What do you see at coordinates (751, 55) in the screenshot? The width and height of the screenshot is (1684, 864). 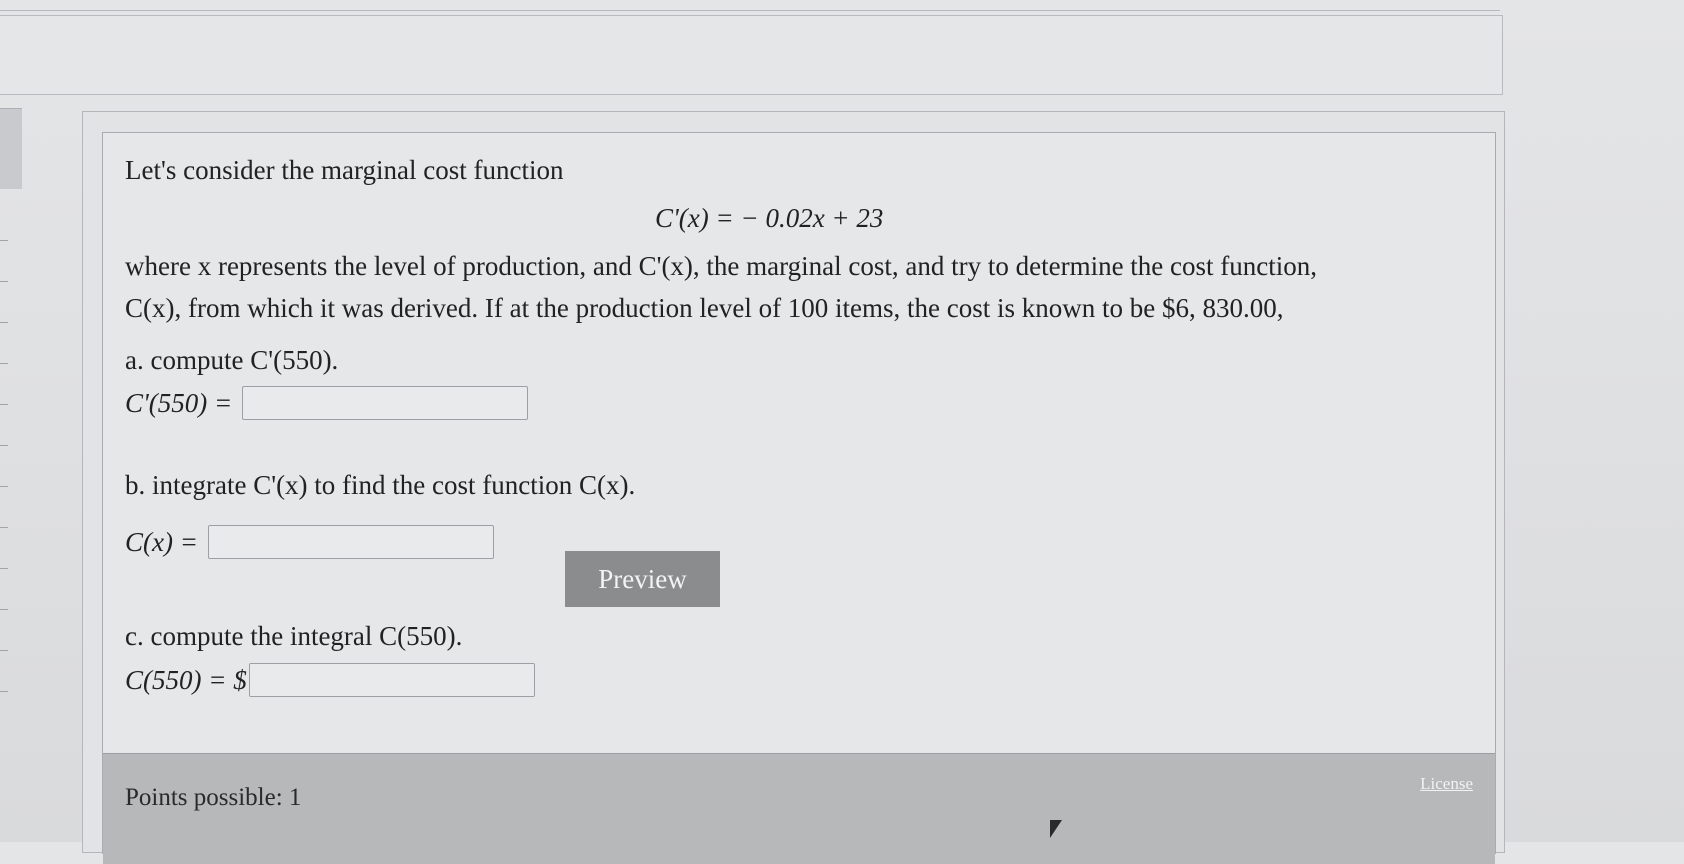 I see `previous-panel` at bounding box center [751, 55].